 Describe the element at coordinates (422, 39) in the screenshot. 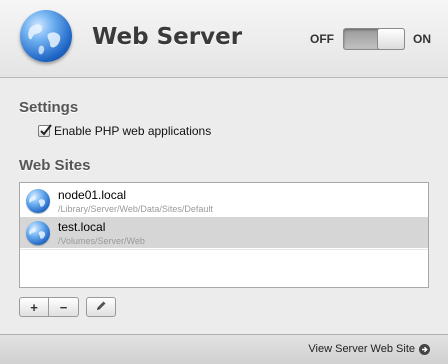

I see `toggle-on-label: ON` at that location.